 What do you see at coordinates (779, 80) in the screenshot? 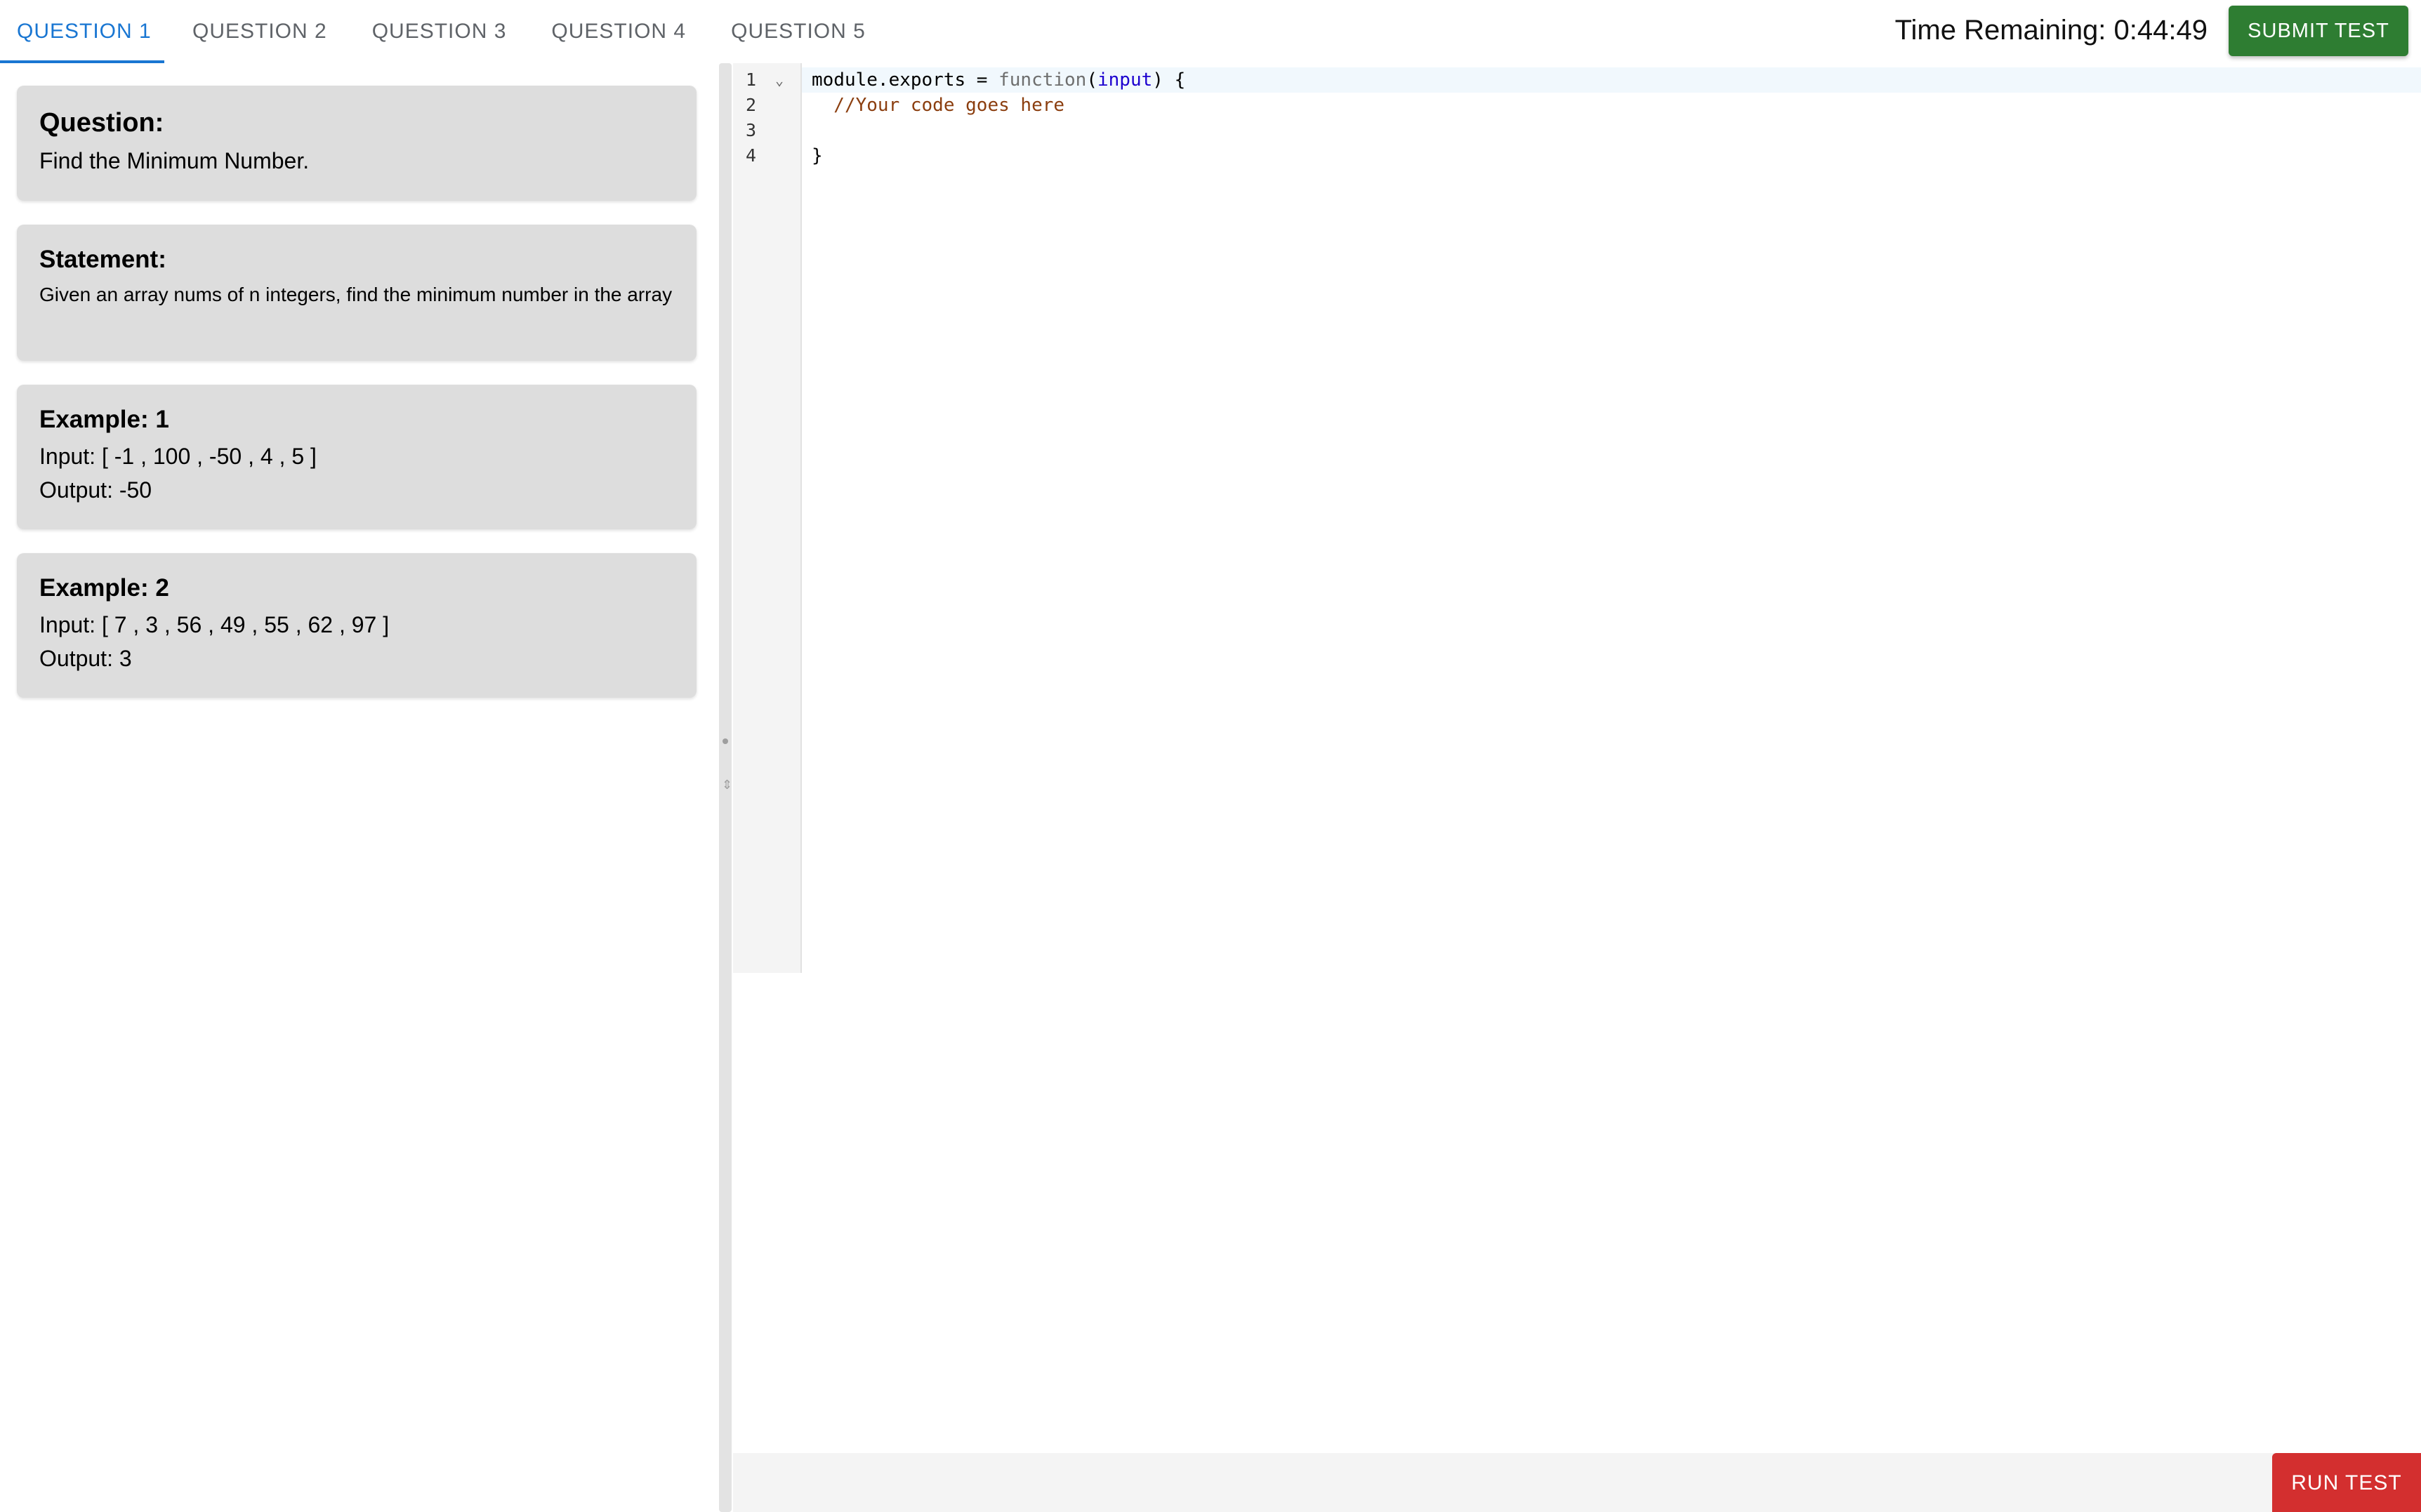
I see `fold-chevron-icon: ⌄` at bounding box center [779, 80].